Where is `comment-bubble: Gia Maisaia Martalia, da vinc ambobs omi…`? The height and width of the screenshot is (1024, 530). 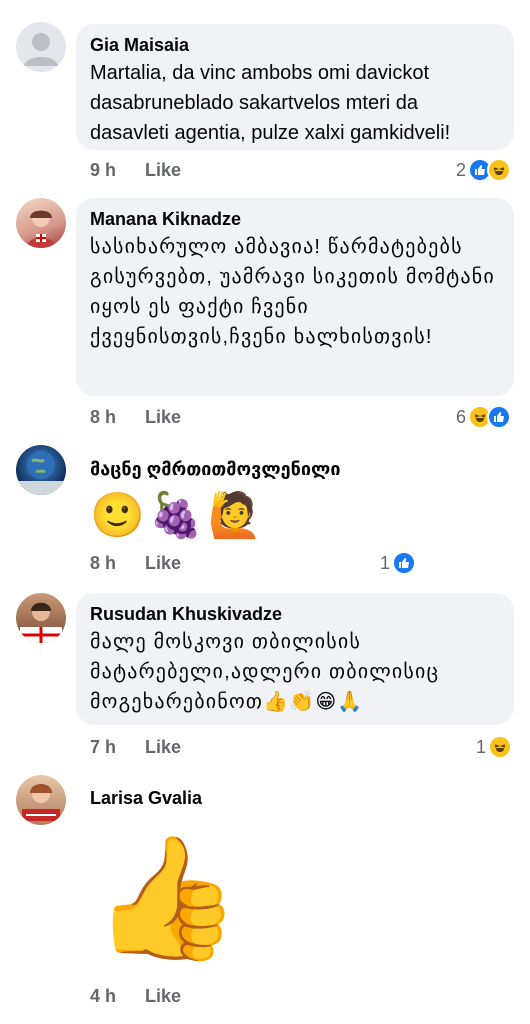
comment-bubble: Gia Maisaia Martalia, da vinc ambobs omi… is located at coordinates (295, 87).